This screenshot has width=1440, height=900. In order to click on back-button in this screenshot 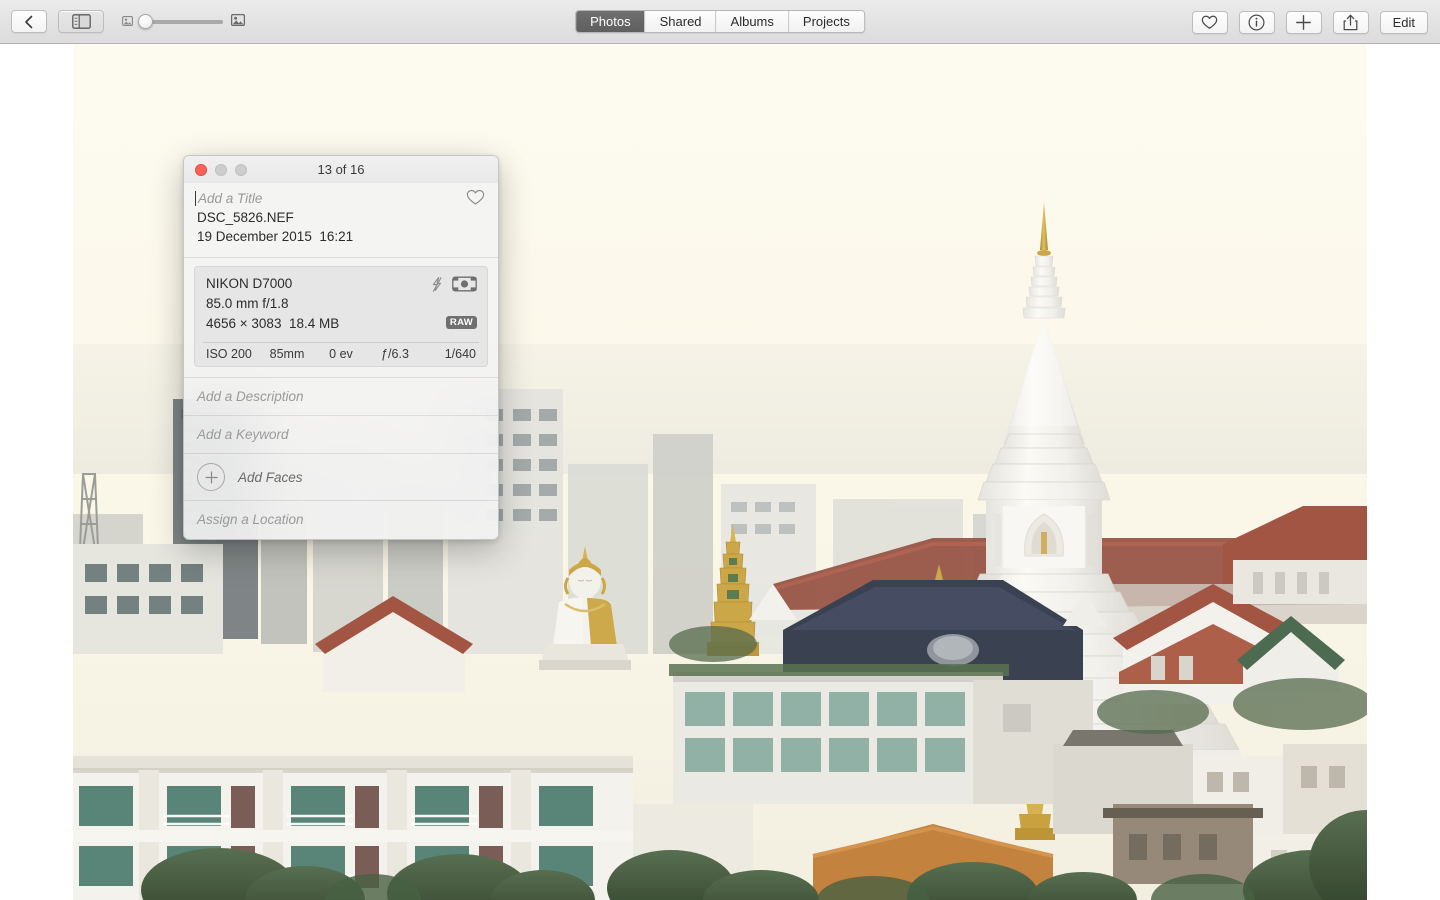, I will do `click(29, 21)`.